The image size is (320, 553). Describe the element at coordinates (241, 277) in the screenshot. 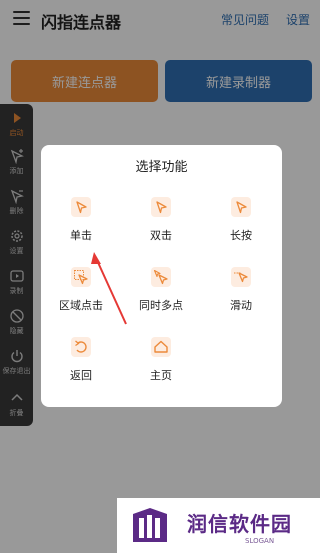

I see `swipe-icon` at that location.